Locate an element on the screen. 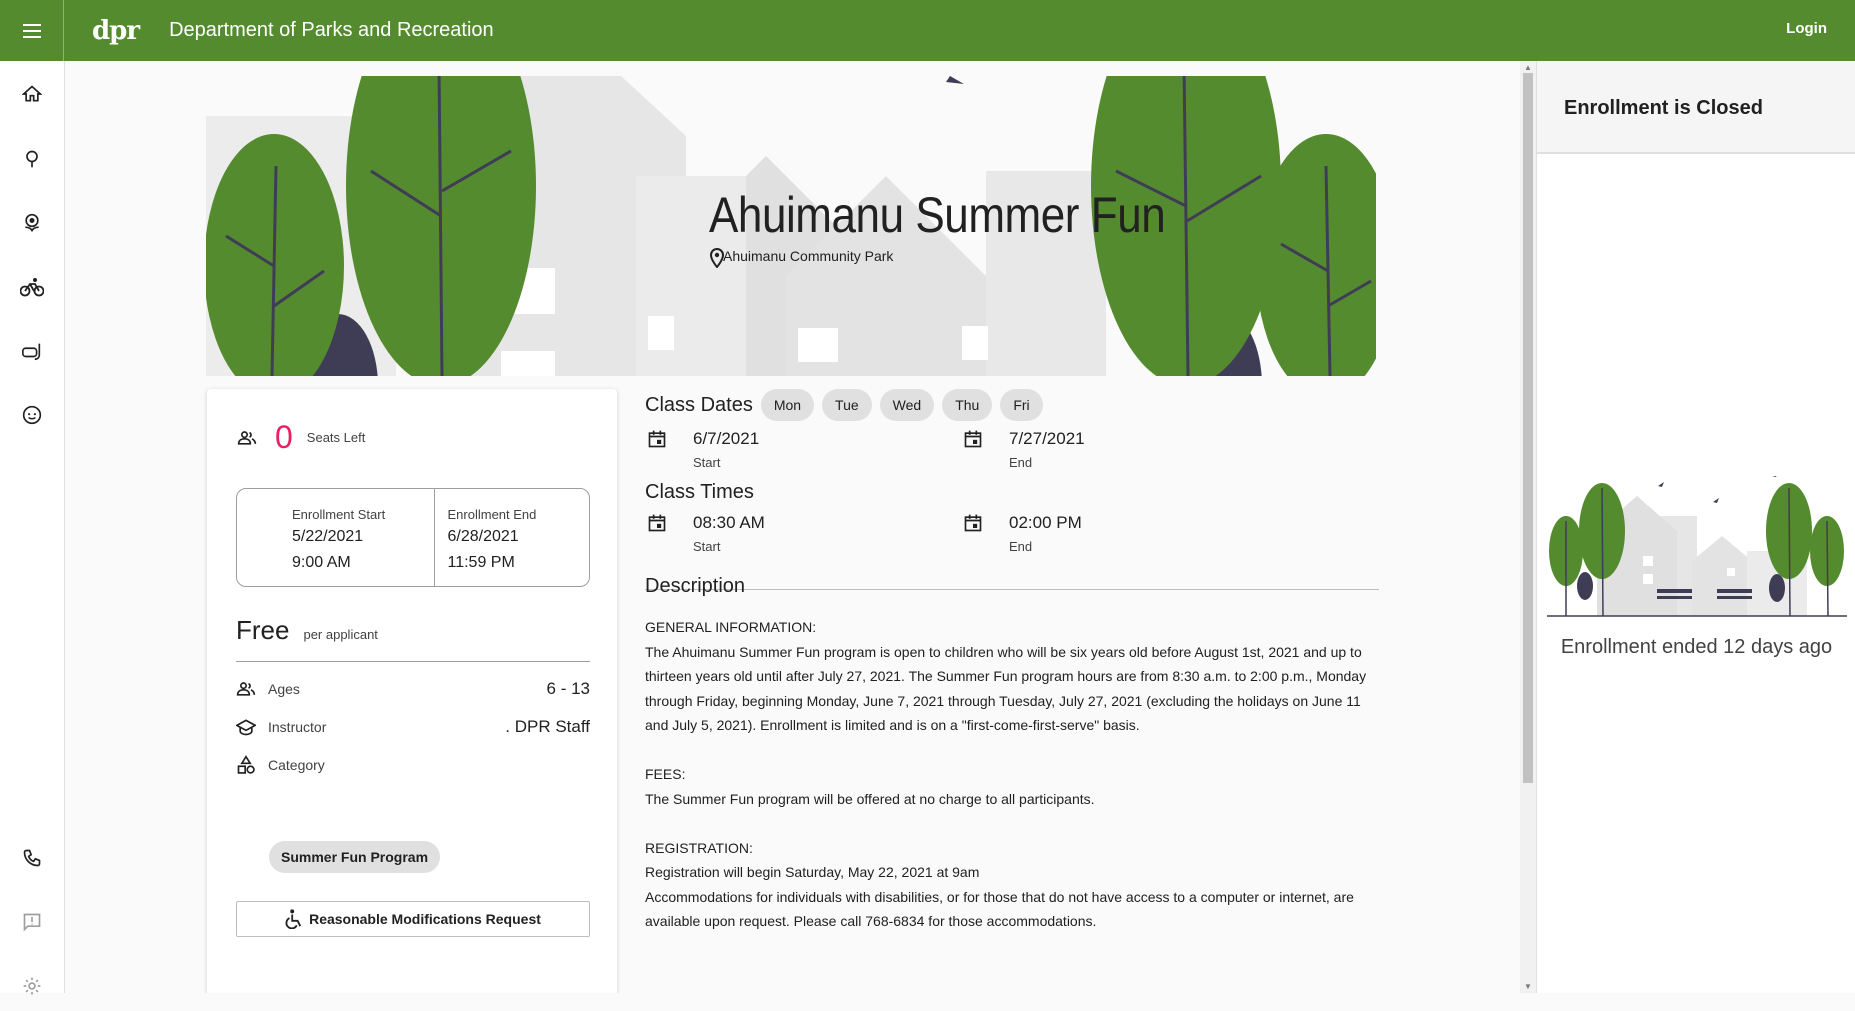 This screenshot has width=1855, height=1011. end-date: 7/27/2021 End is located at coordinates (1023, 449).